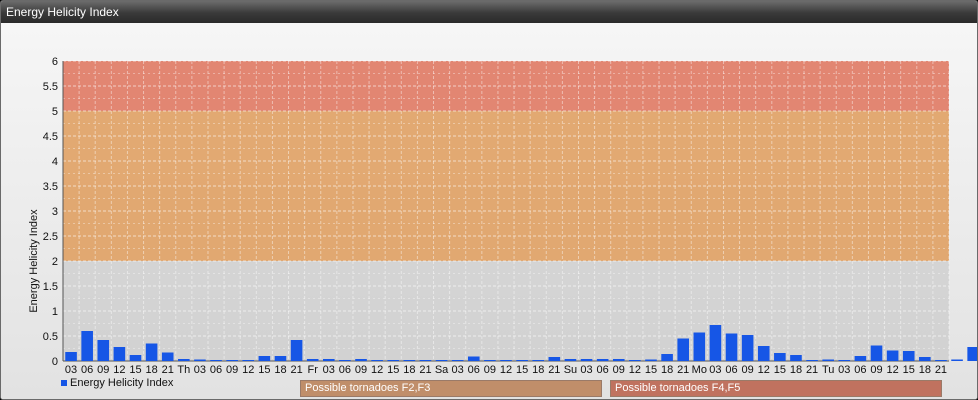 The image size is (978, 400). What do you see at coordinates (442, 370) in the screenshot?
I see `x-tick-label: Sa` at bounding box center [442, 370].